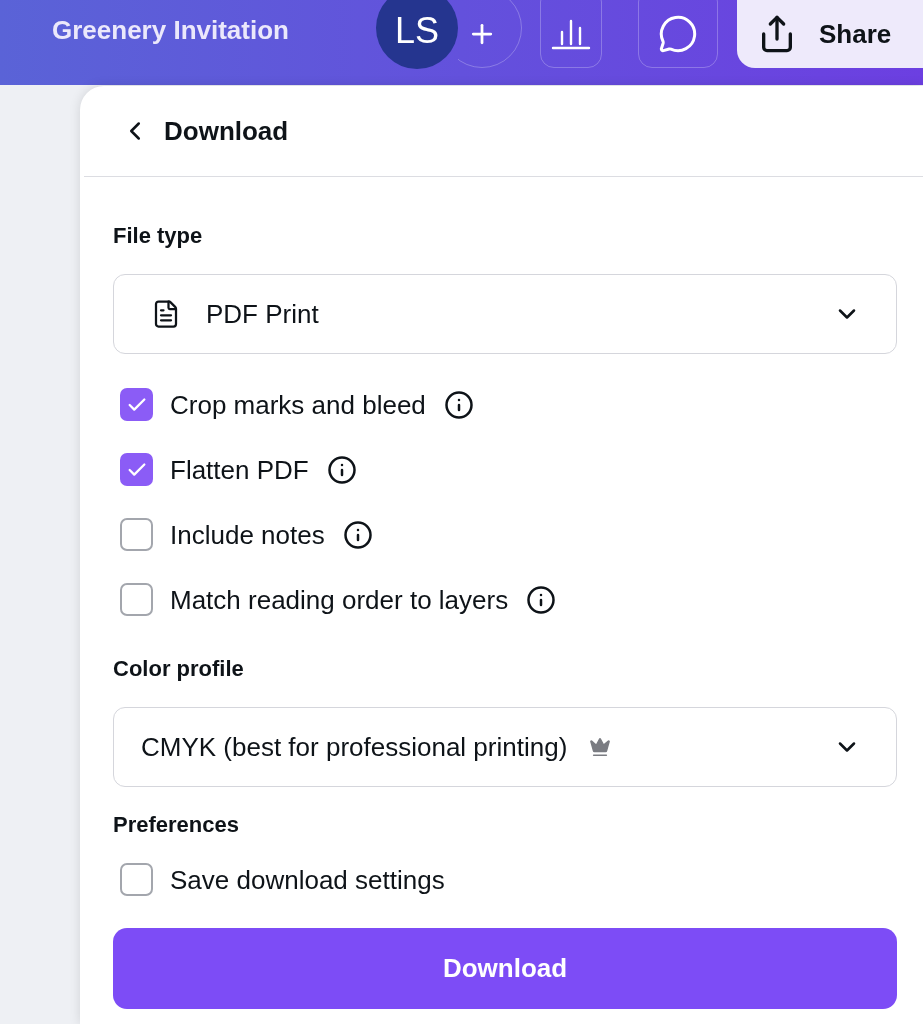 The width and height of the screenshot is (923, 1024). I want to click on bar-chart-icon, so click(571, 34).